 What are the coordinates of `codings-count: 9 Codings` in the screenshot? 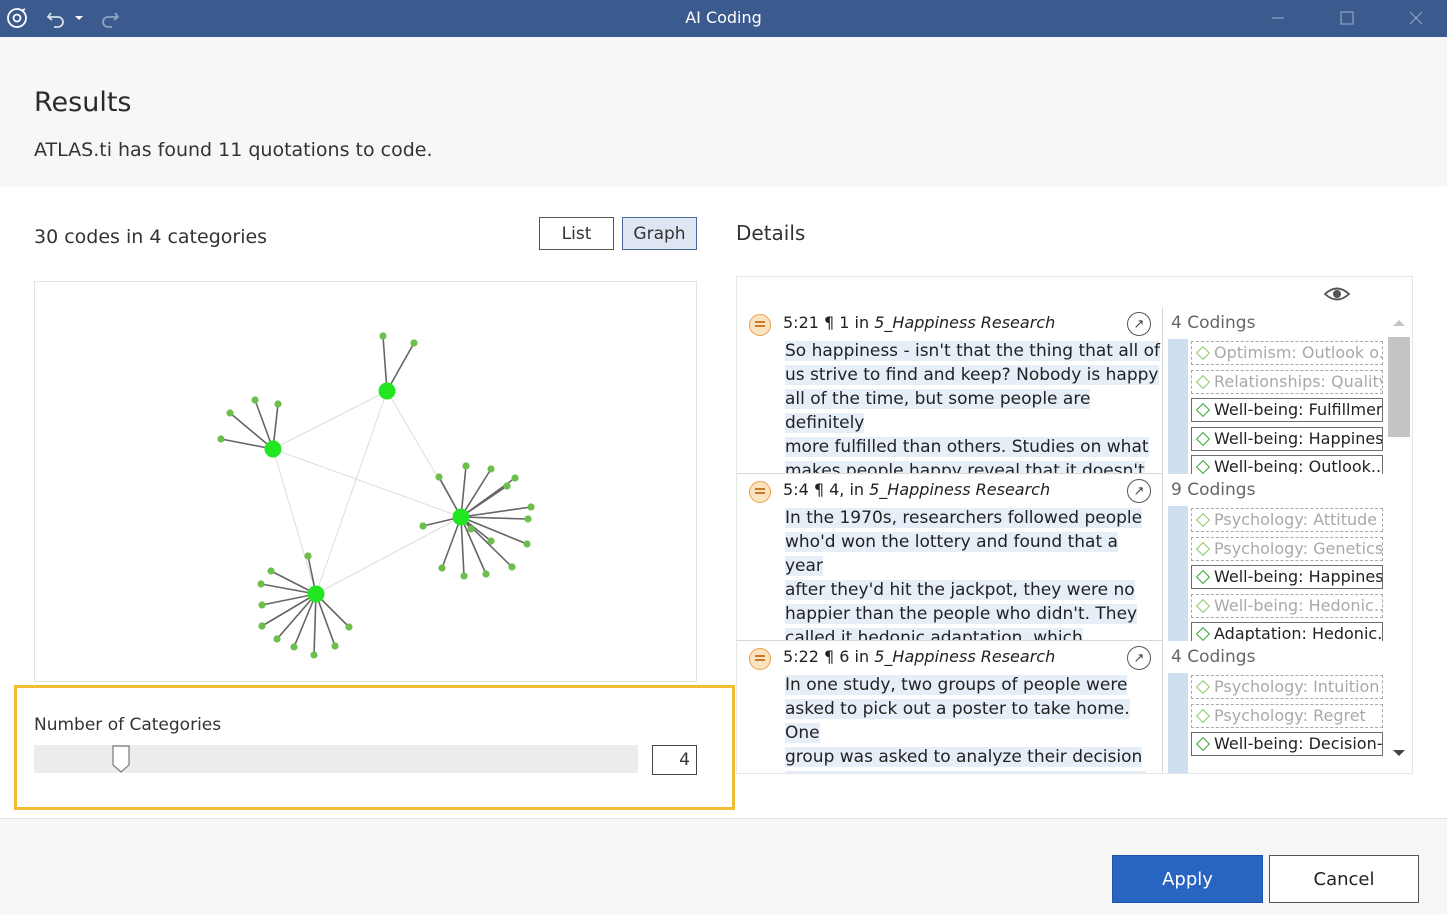 It's located at (1213, 490).